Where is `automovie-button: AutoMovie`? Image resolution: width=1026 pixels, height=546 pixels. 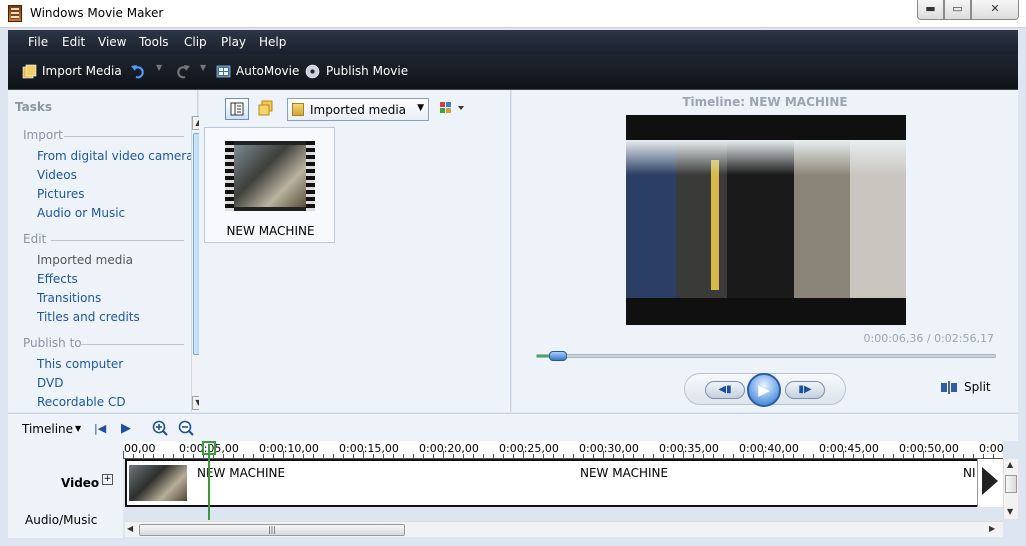 automovie-button: AutoMovie is located at coordinates (267, 71).